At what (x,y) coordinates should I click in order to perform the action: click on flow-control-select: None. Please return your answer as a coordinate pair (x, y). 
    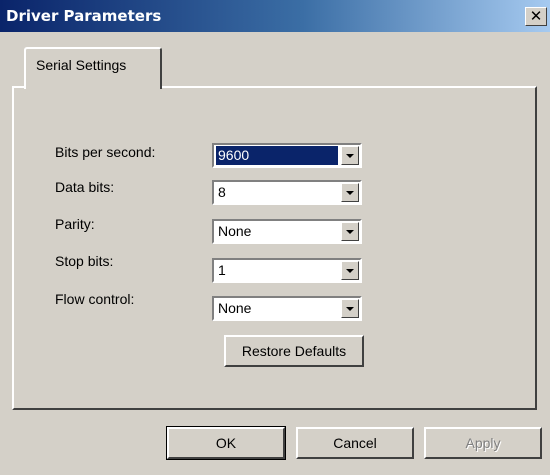
    Looking at the image, I should click on (287, 308).